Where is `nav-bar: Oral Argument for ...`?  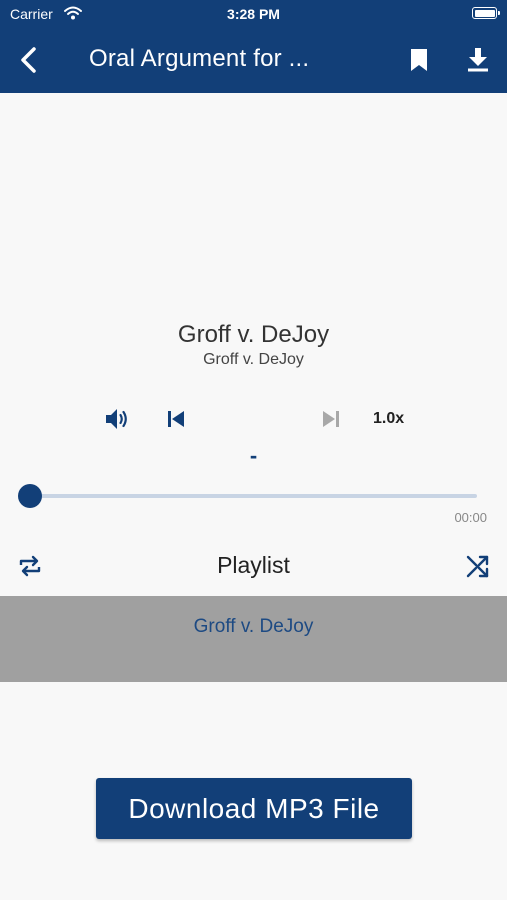 nav-bar: Oral Argument for ... is located at coordinates (253, 60).